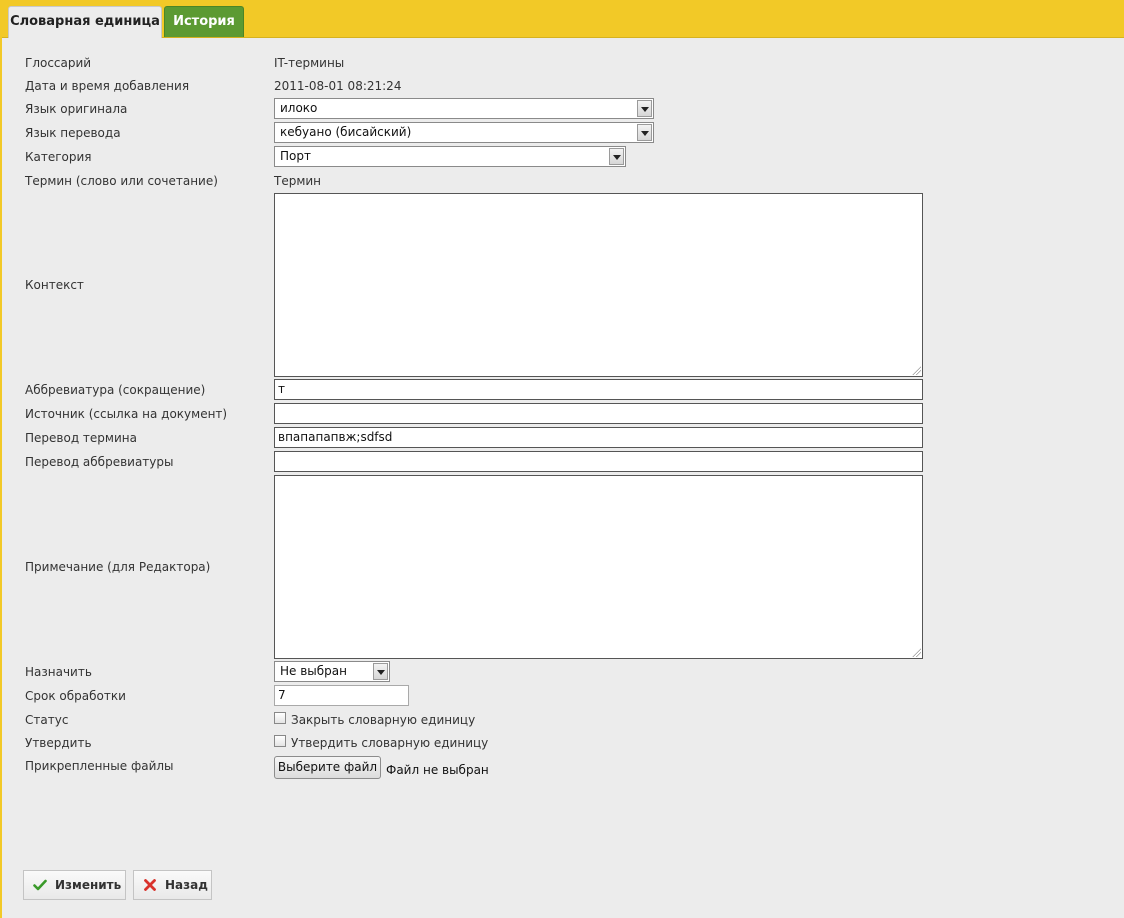 The width and height of the screenshot is (1124, 918). Describe the element at coordinates (54, 285) in the screenshot. I see `context-label: Контекст` at that location.